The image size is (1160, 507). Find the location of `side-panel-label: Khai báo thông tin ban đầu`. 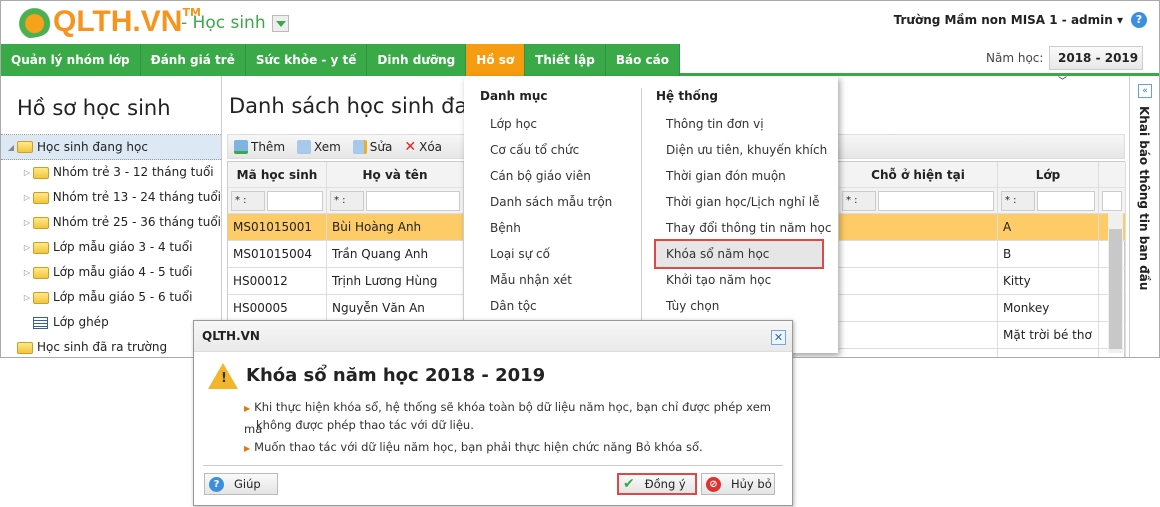

side-panel-label: Khai báo thông tin ban đầu is located at coordinates (1144, 198).